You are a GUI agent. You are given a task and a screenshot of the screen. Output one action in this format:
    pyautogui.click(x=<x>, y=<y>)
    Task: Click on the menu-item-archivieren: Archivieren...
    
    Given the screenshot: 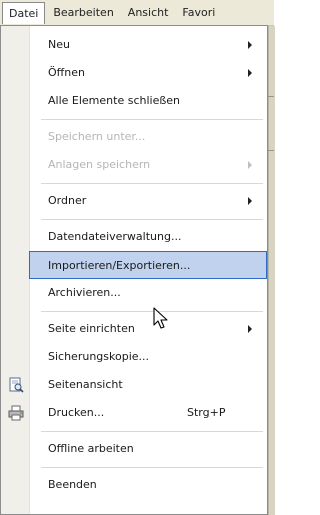 What is the action you would take?
    pyautogui.click(x=134, y=293)
    